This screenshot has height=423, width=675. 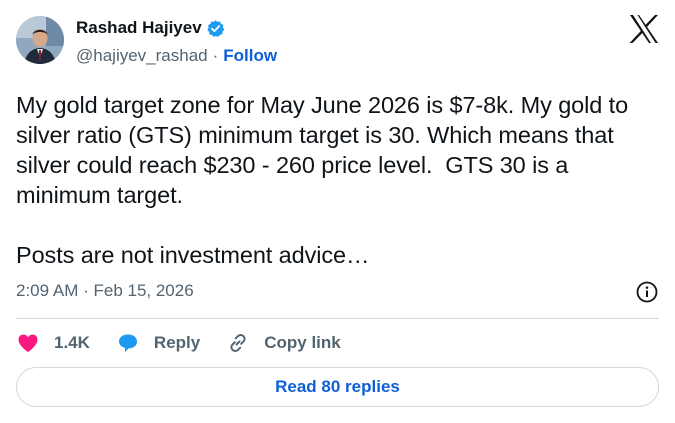 I want to click on read-replies-button: Read 80 replies, so click(x=337, y=387).